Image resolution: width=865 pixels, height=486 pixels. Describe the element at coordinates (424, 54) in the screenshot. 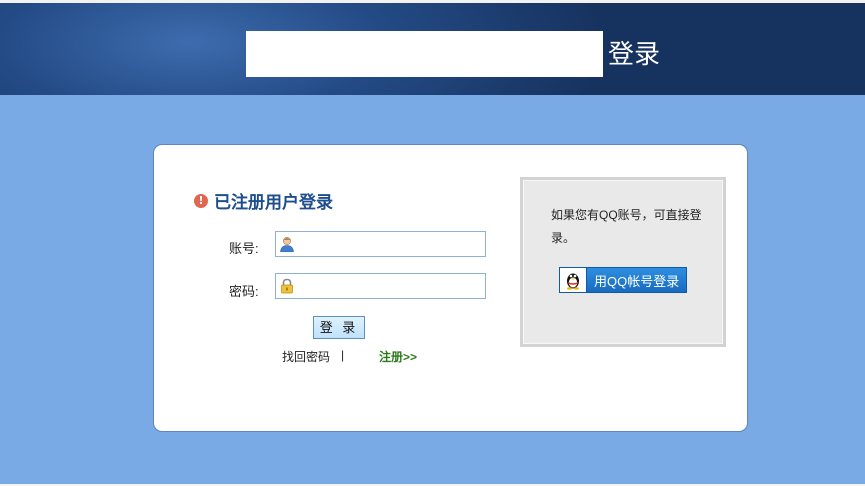

I see `site-logo-placeholder` at that location.